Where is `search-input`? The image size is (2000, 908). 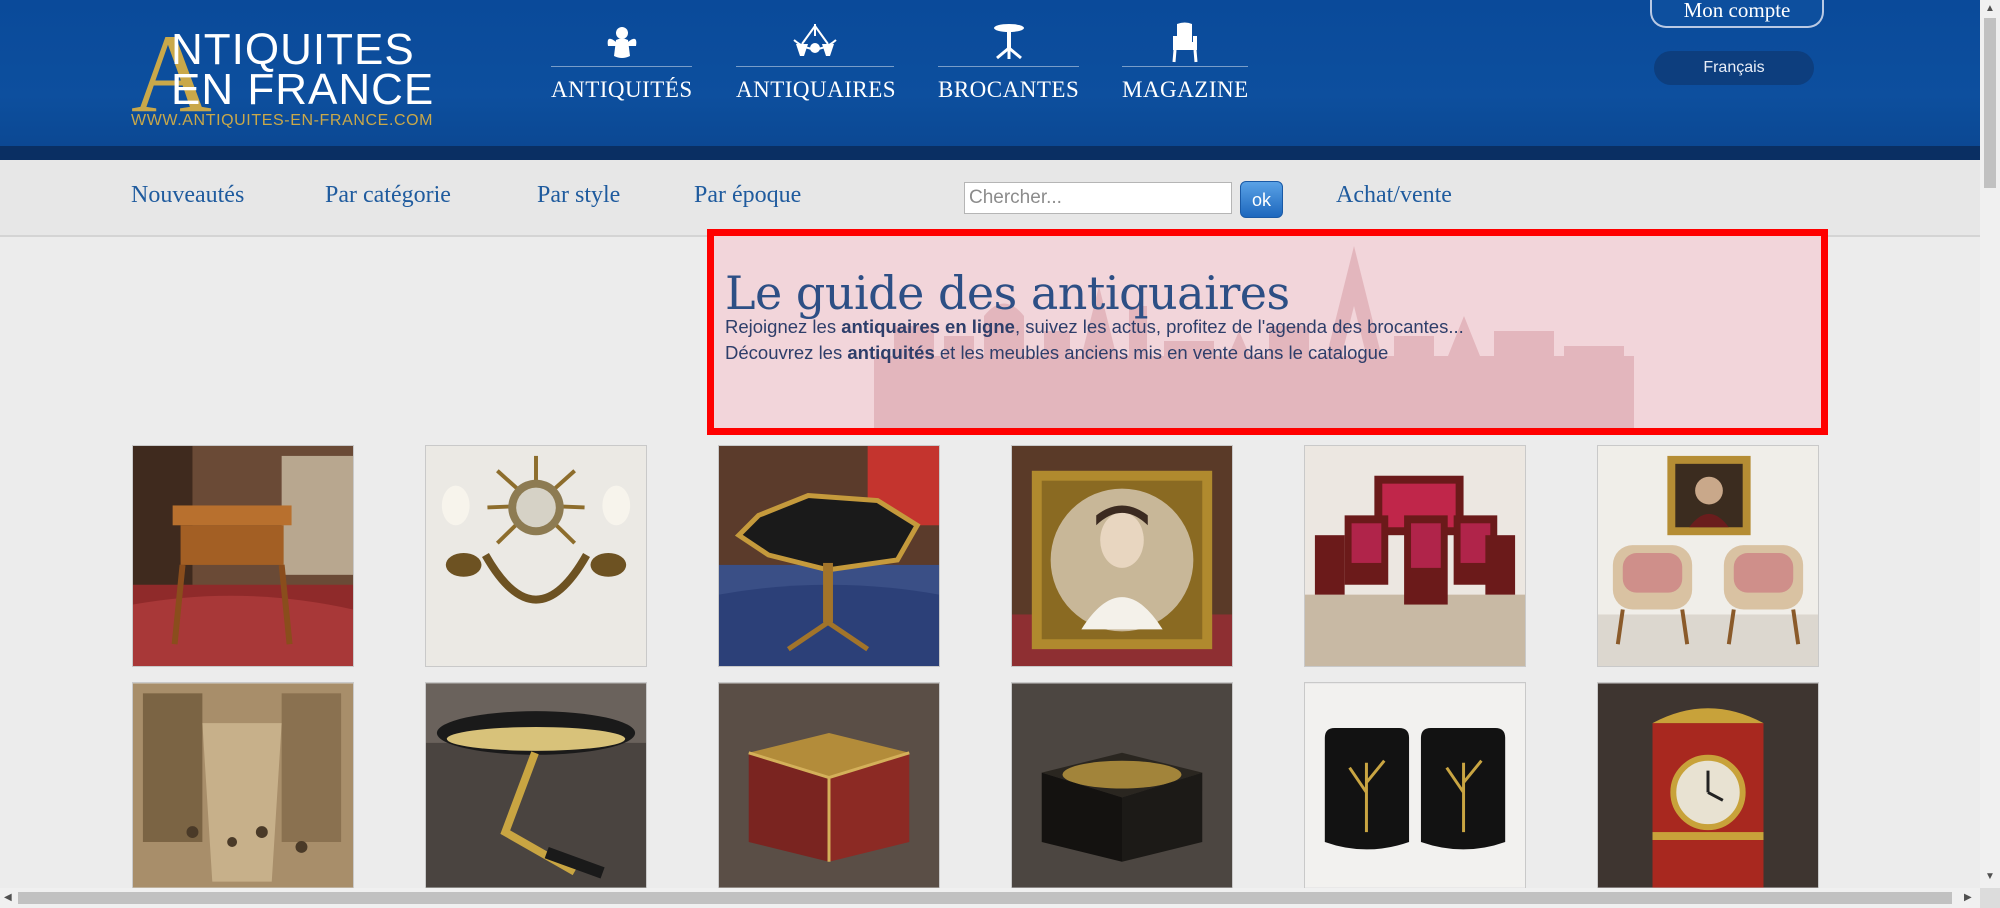
search-input is located at coordinates (1098, 198).